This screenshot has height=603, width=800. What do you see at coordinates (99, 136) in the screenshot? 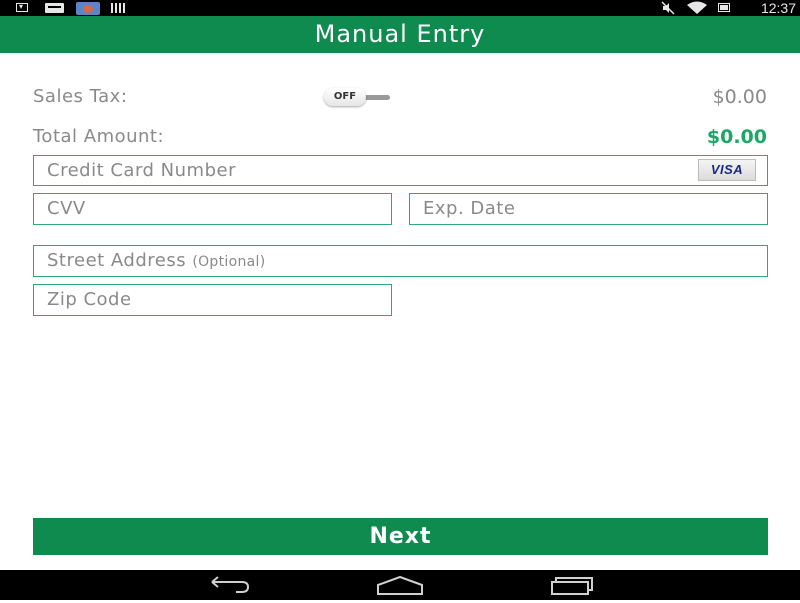
I see `total-amount-label: Total Amount:` at bounding box center [99, 136].